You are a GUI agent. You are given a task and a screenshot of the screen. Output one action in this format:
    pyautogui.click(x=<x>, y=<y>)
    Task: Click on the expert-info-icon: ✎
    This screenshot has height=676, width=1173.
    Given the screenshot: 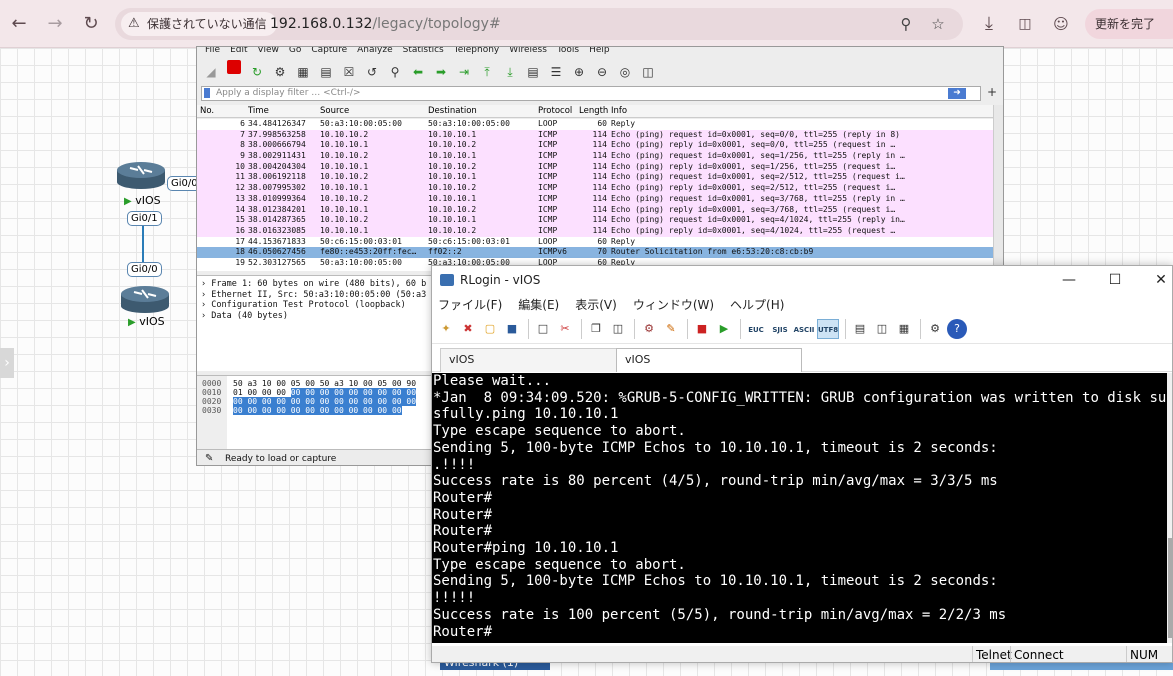 What is the action you would take?
    pyautogui.click(x=209, y=457)
    